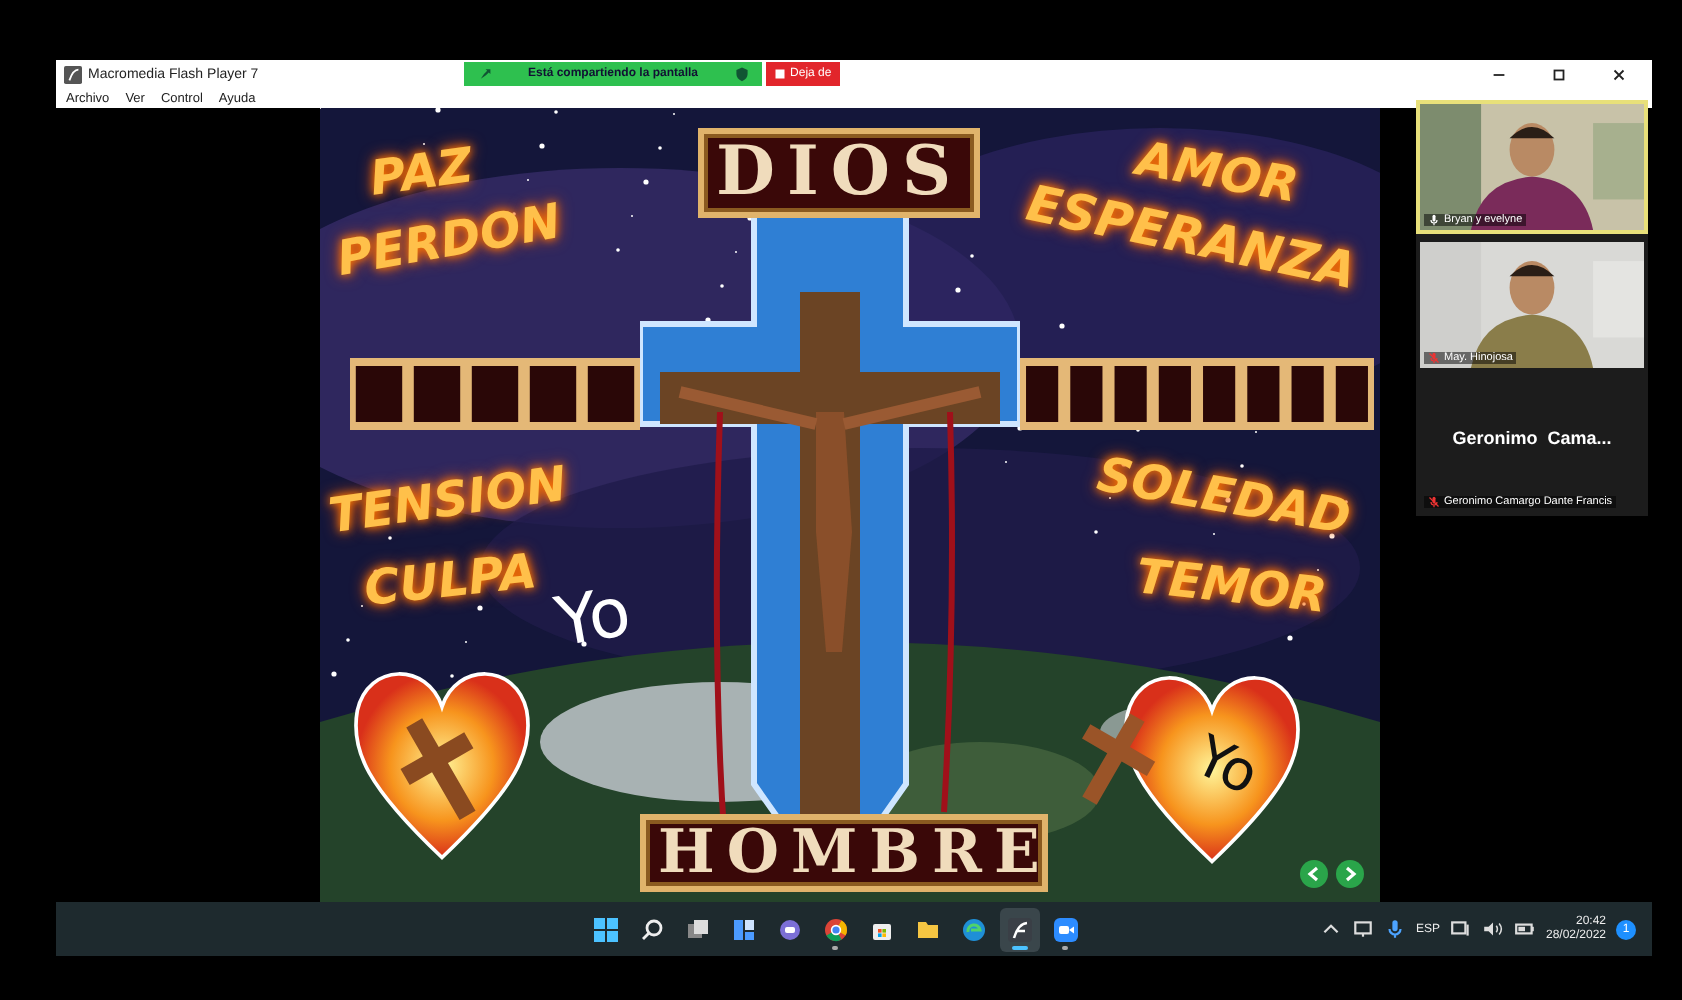  Describe the element at coordinates (780, 74) in the screenshot. I see `stop-icon` at that location.